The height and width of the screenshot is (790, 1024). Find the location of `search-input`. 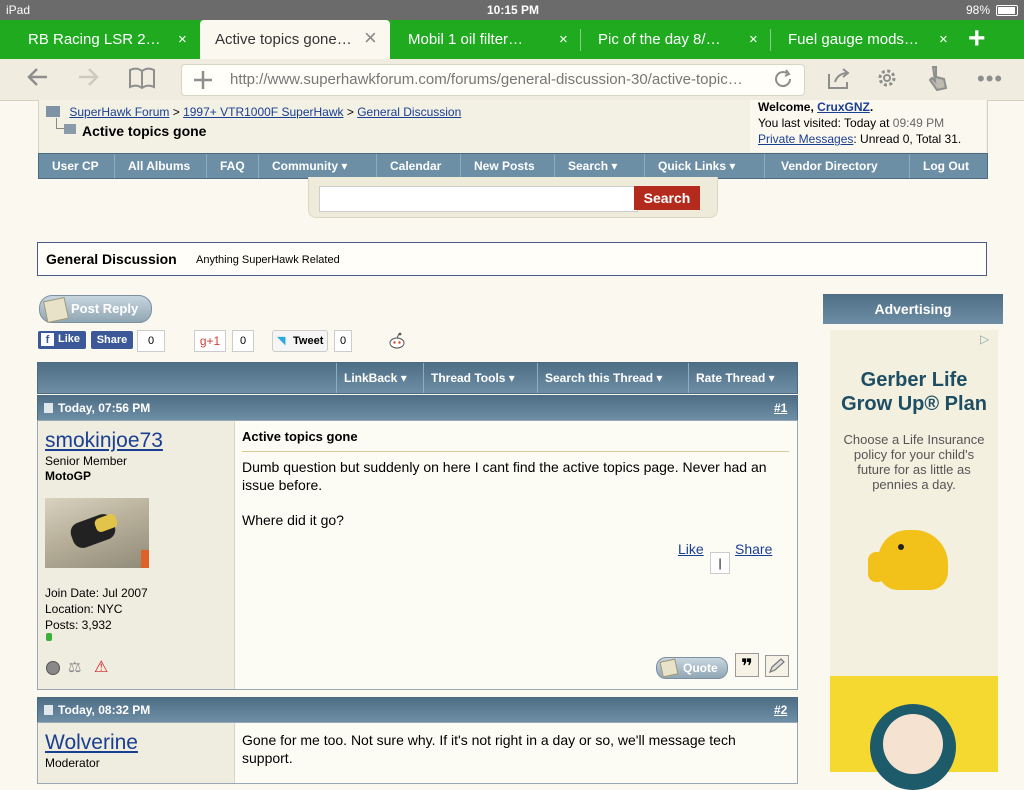

search-input is located at coordinates (478, 199).